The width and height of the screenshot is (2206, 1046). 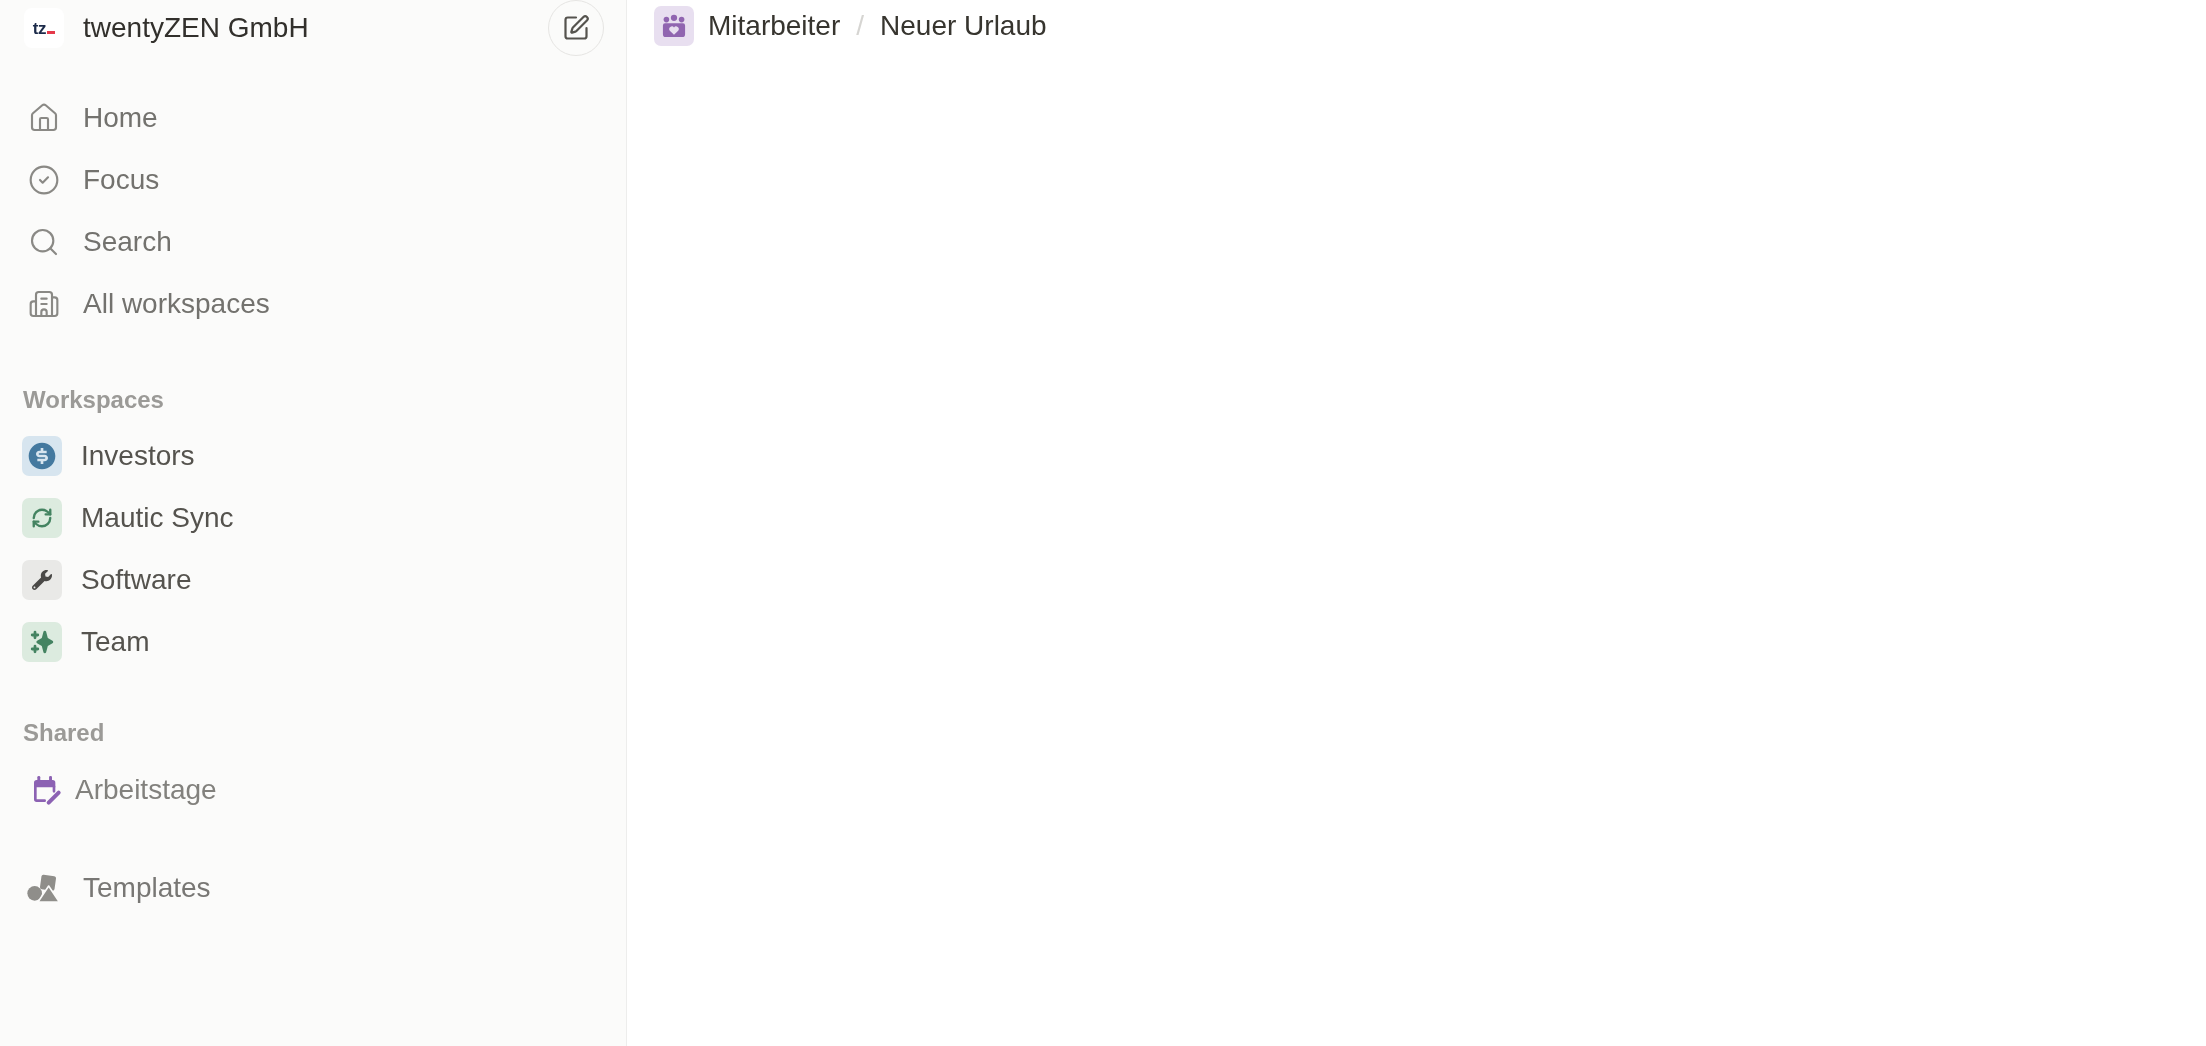 I want to click on section-label: Shared, so click(x=64, y=733).